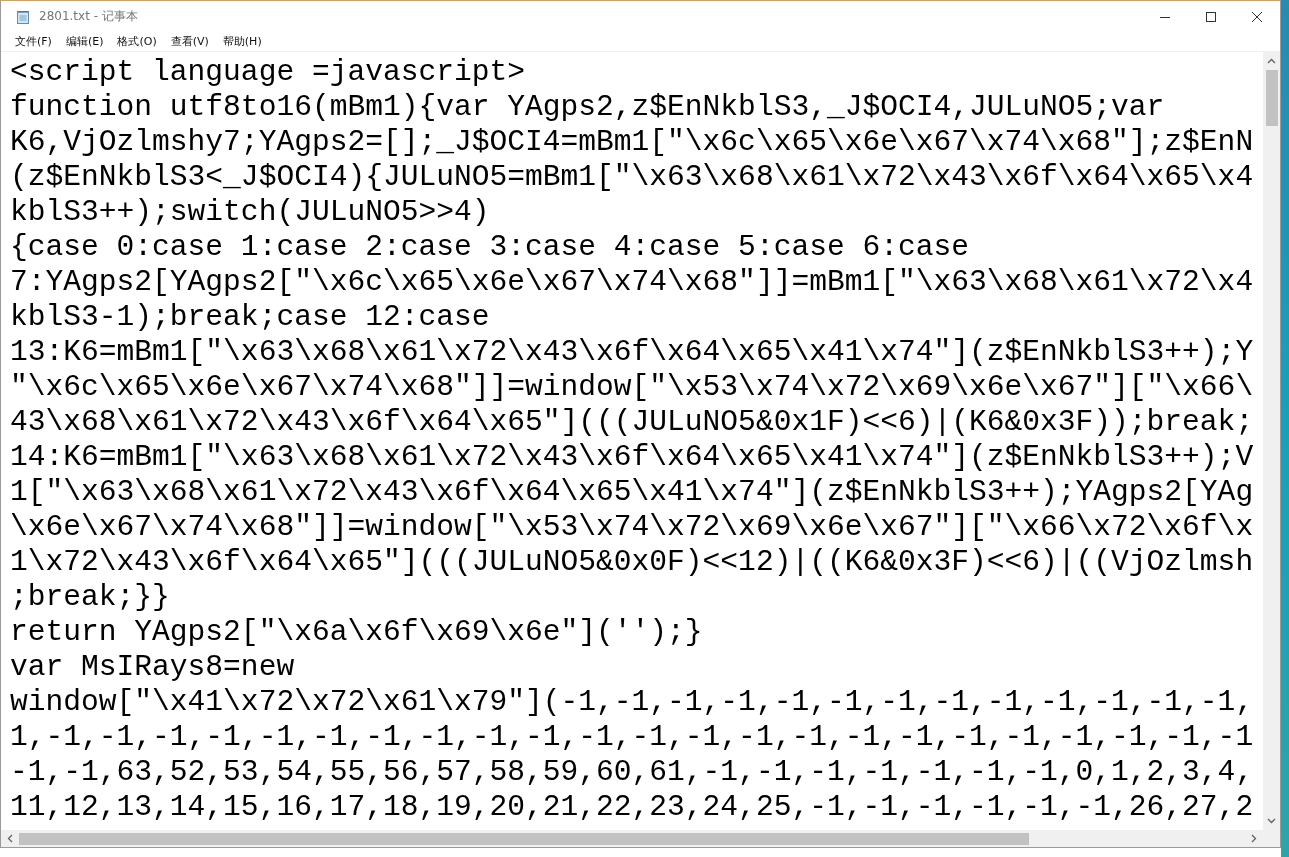 Image resolution: width=1289 pixels, height=857 pixels. Describe the element at coordinates (89, 16) in the screenshot. I see `window-title: 2801.txt - 记事本` at that location.